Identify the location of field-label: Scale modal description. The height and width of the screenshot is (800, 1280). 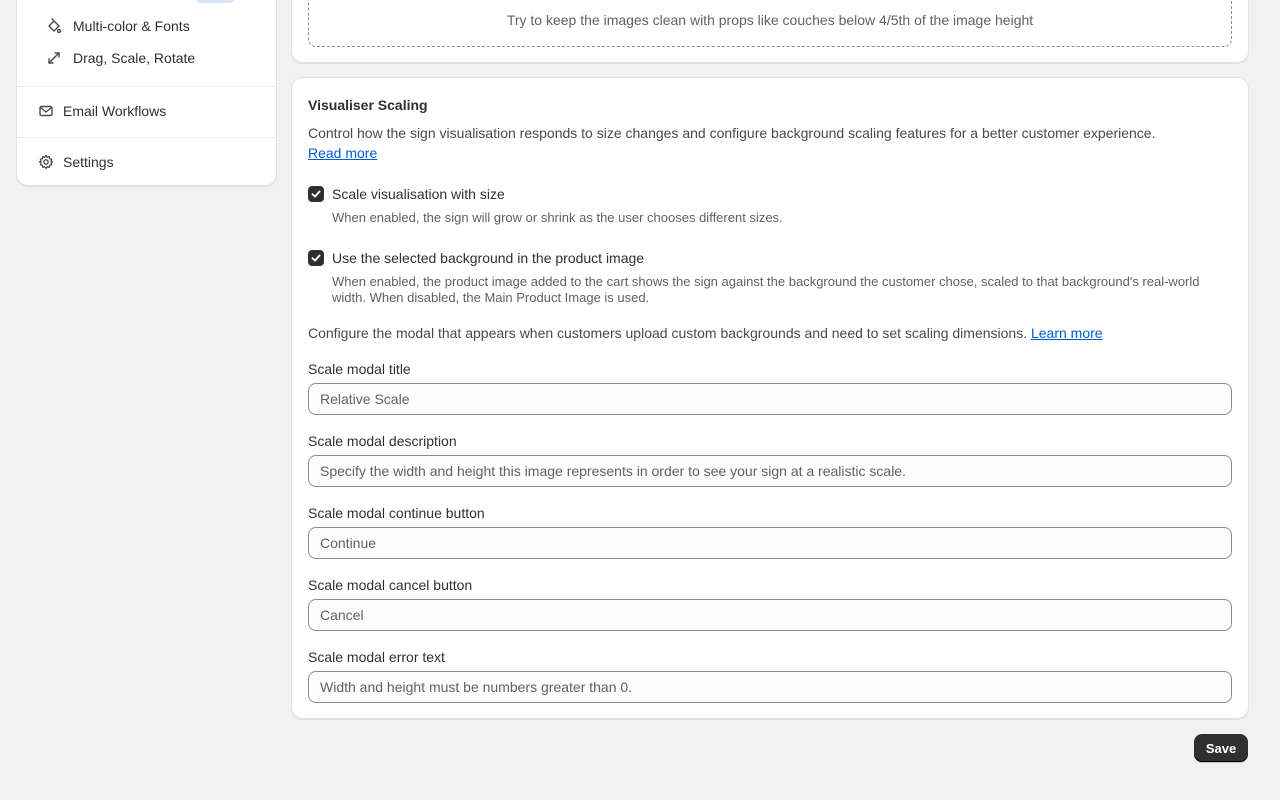
(382, 441).